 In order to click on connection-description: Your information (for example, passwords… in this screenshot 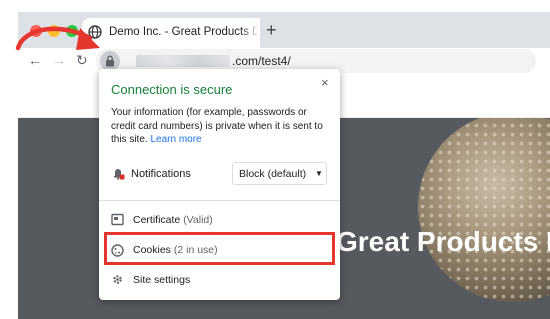, I will do `click(221, 126)`.